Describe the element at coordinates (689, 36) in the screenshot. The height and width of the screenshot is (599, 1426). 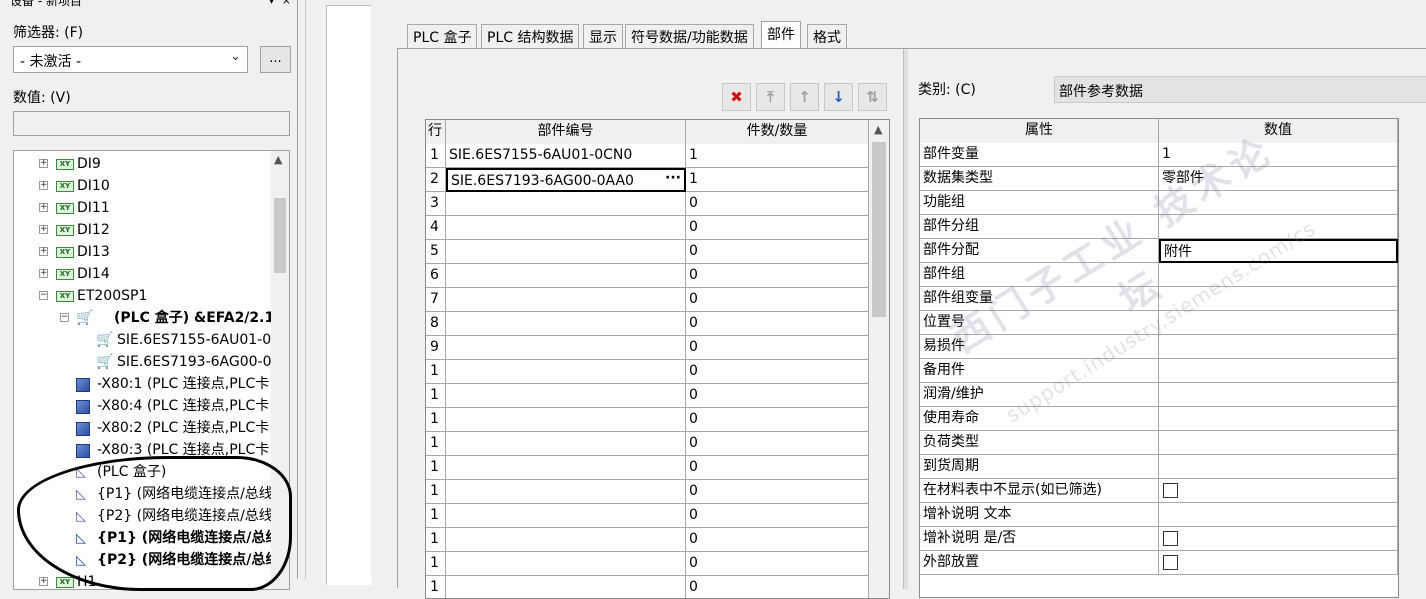
I see `tab-3: 符号数据/功能数据` at that location.